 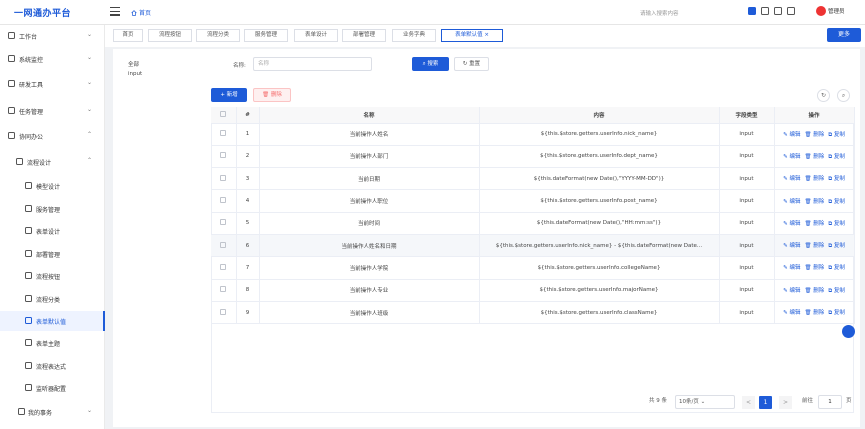 What do you see at coordinates (748, 402) in the screenshot?
I see `prev-page-button: <` at bounding box center [748, 402].